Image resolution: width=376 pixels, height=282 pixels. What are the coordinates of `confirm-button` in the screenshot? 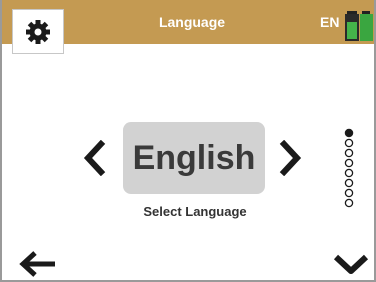 It's located at (351, 264).